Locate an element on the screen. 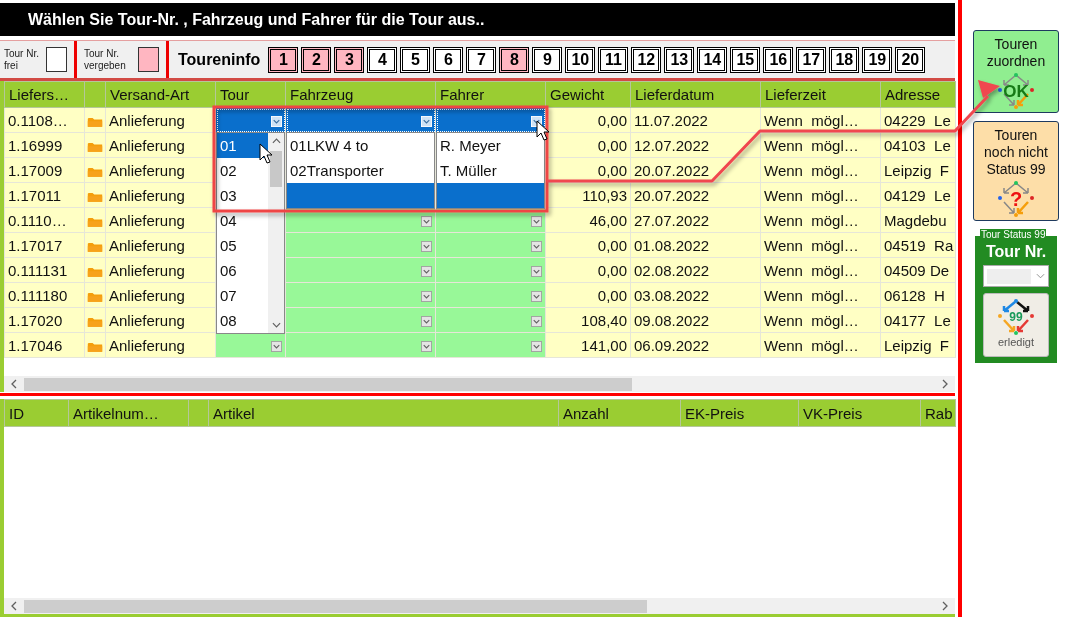  column-header: Rab is located at coordinates (938, 413).